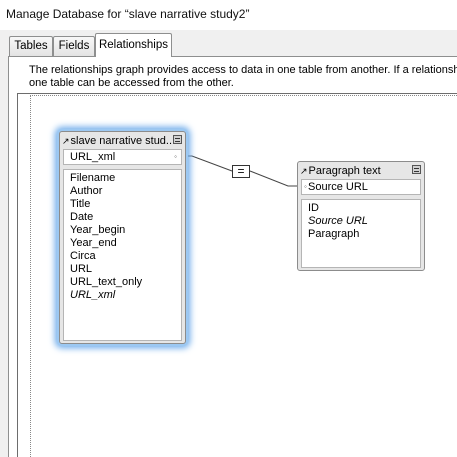  I want to click on match-field: ◦ Source URL, so click(361, 187).